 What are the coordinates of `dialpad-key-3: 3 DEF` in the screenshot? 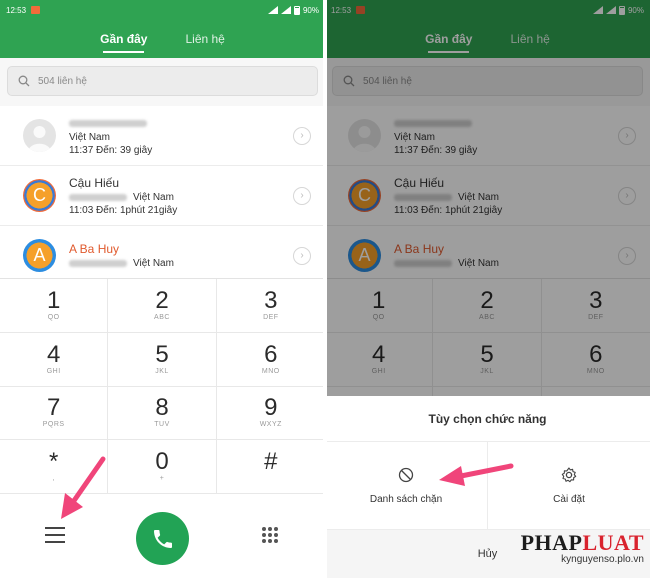 It's located at (270, 306).